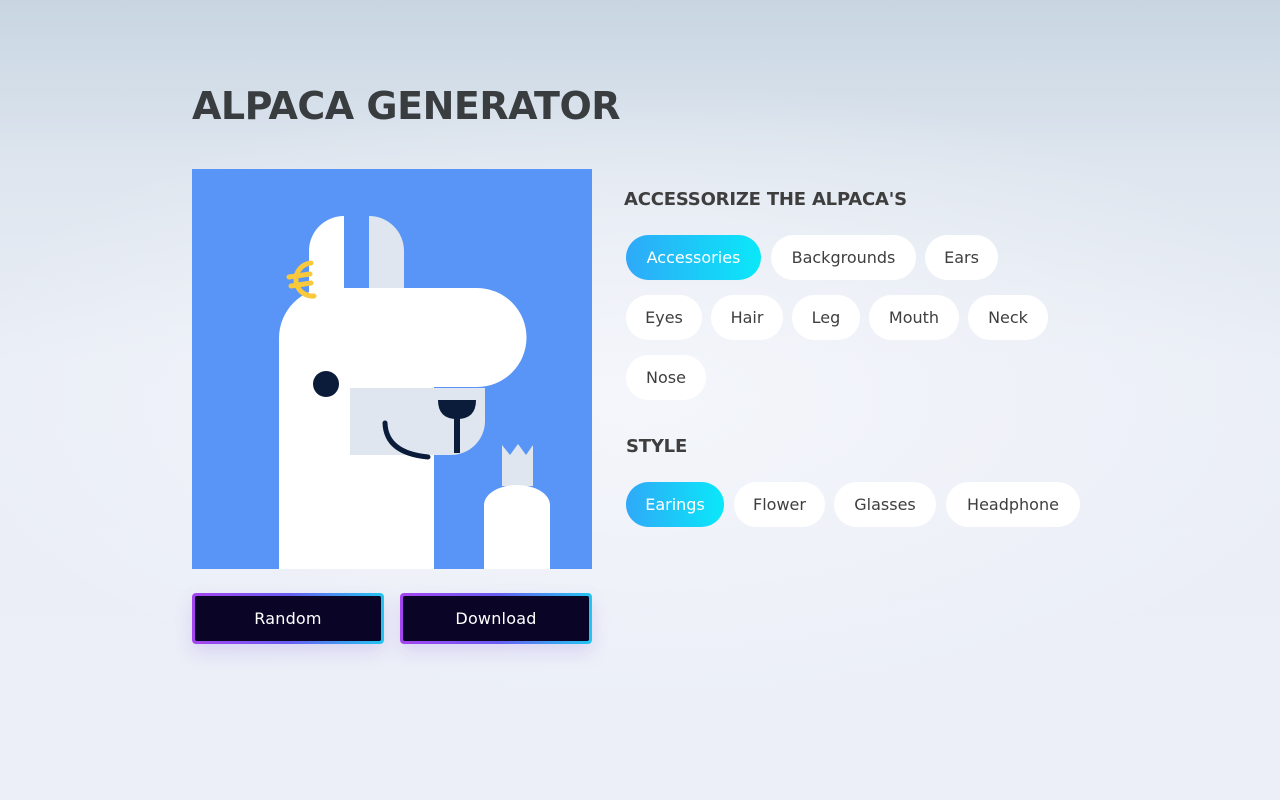 The height and width of the screenshot is (800, 1280). Describe the element at coordinates (693, 257) in the screenshot. I see `category-accessories: Accessories` at that location.